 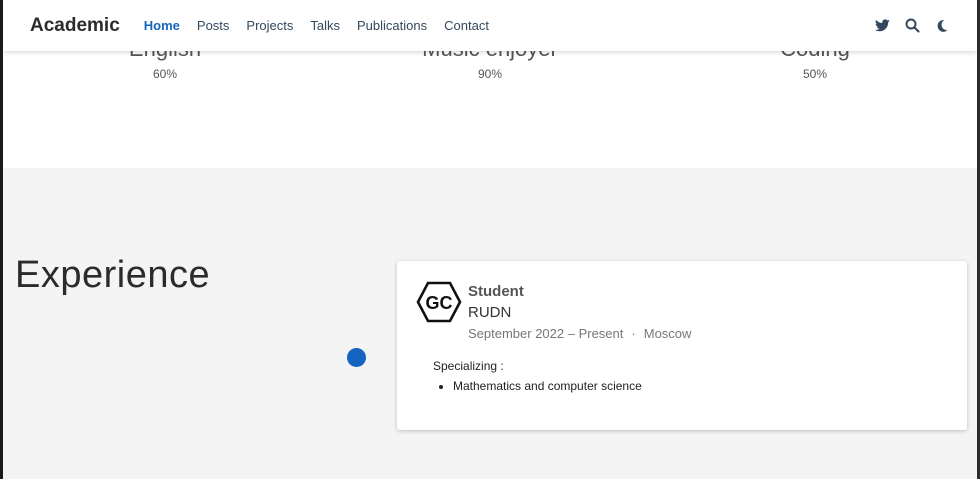 What do you see at coordinates (667, 333) in the screenshot?
I see `job-location: Moscow` at bounding box center [667, 333].